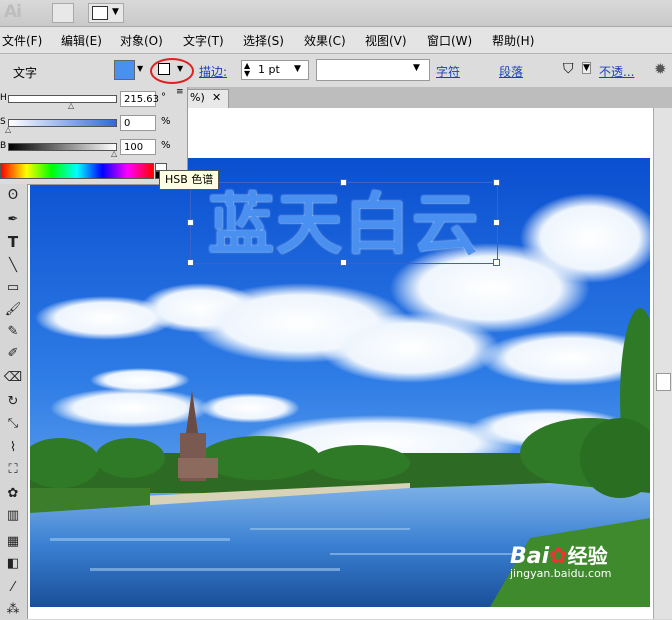 The width and height of the screenshot is (672, 620). I want to click on menu-help: 帮助(H), so click(513, 40).